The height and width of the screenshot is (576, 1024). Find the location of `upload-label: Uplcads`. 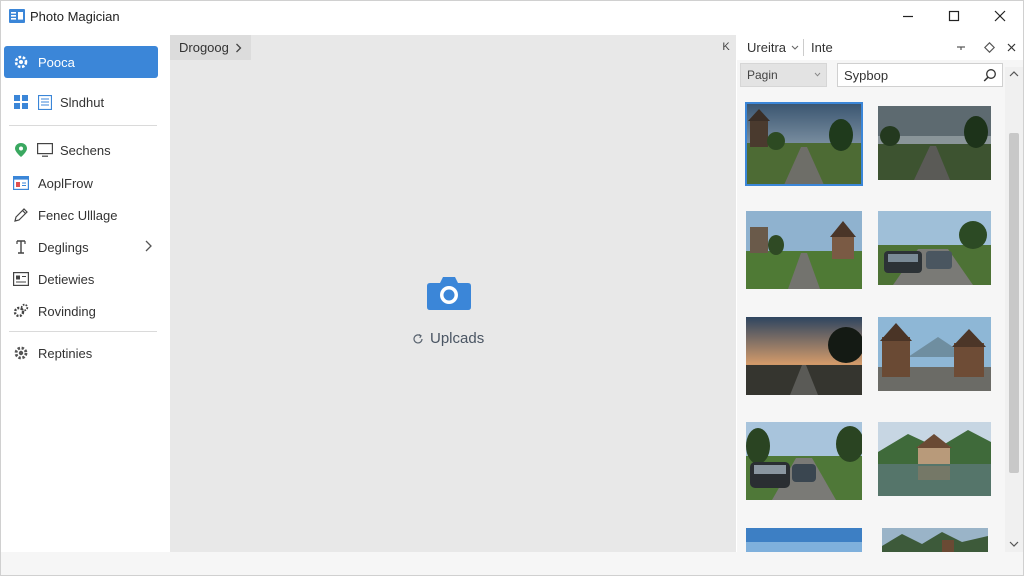

upload-label: Uplcads is located at coordinates (457, 338).